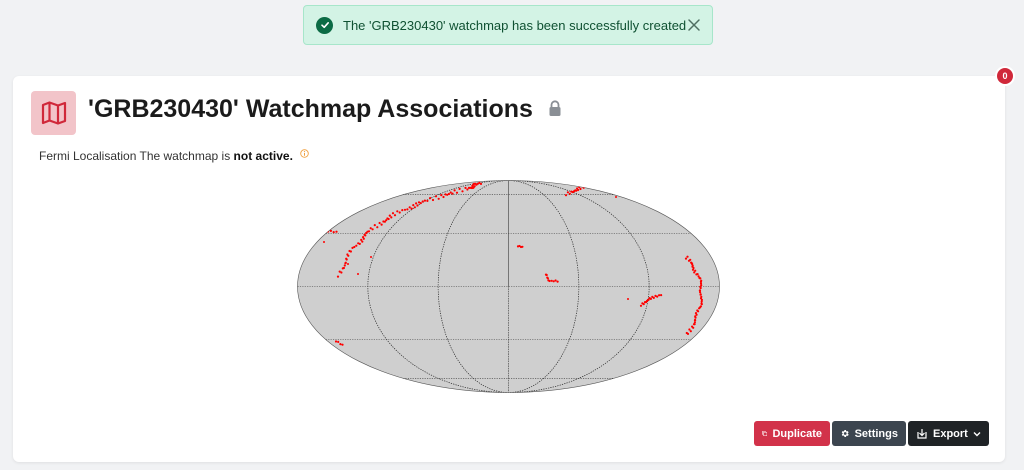 The height and width of the screenshot is (470, 1024). I want to click on export-button: Export, so click(948, 433).